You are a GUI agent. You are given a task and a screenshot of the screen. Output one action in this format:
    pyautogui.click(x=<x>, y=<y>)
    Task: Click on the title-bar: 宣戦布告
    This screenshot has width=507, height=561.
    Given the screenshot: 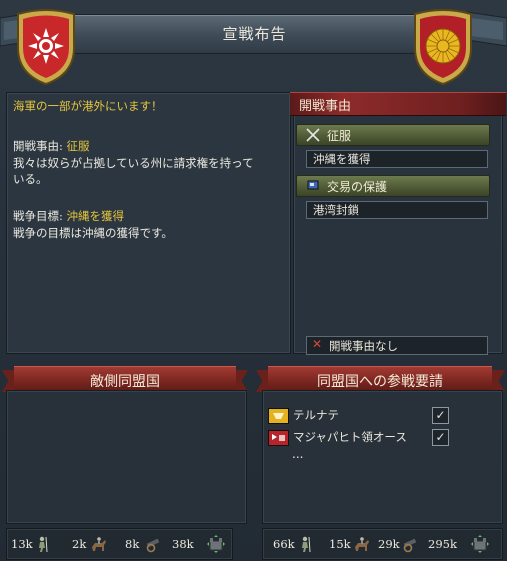 What is the action you would take?
    pyautogui.click(x=254, y=34)
    